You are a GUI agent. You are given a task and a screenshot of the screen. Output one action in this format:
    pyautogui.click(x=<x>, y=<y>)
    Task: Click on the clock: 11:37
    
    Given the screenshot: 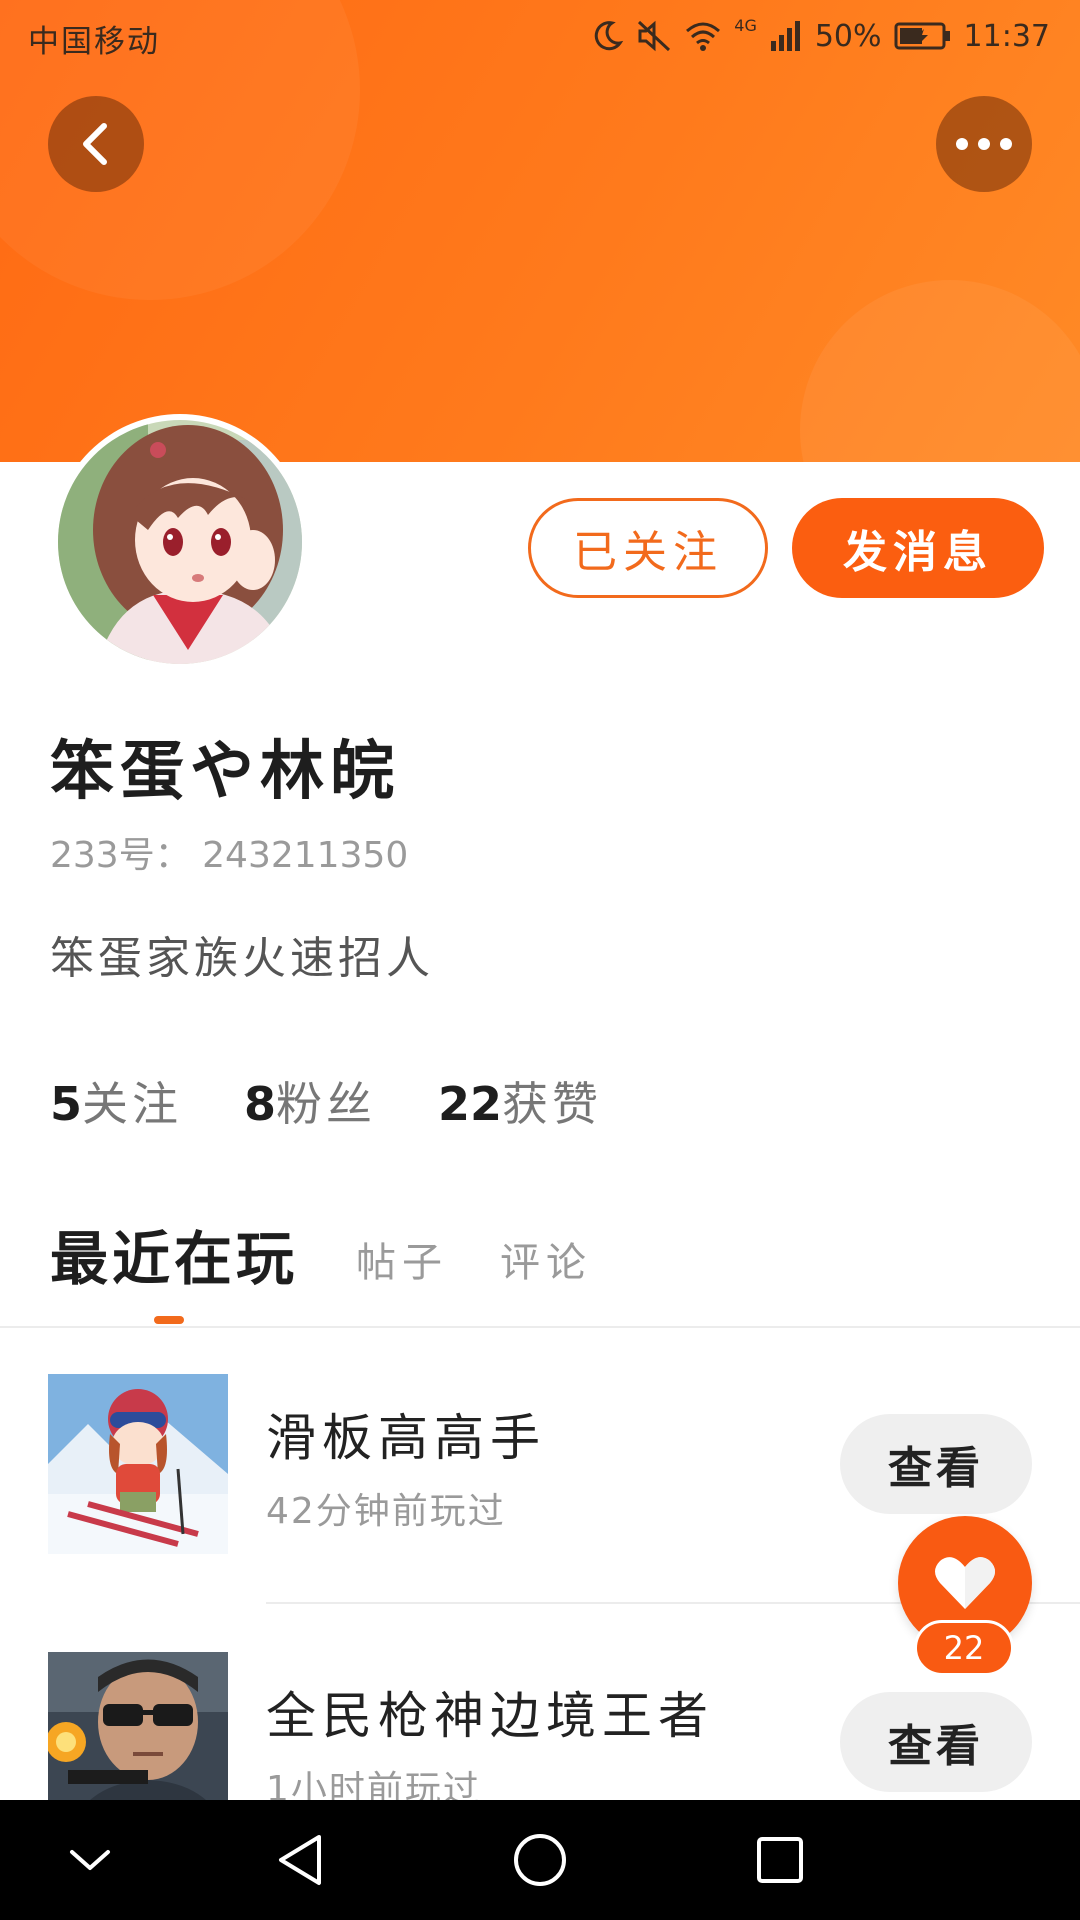 What is the action you would take?
    pyautogui.click(x=1006, y=36)
    